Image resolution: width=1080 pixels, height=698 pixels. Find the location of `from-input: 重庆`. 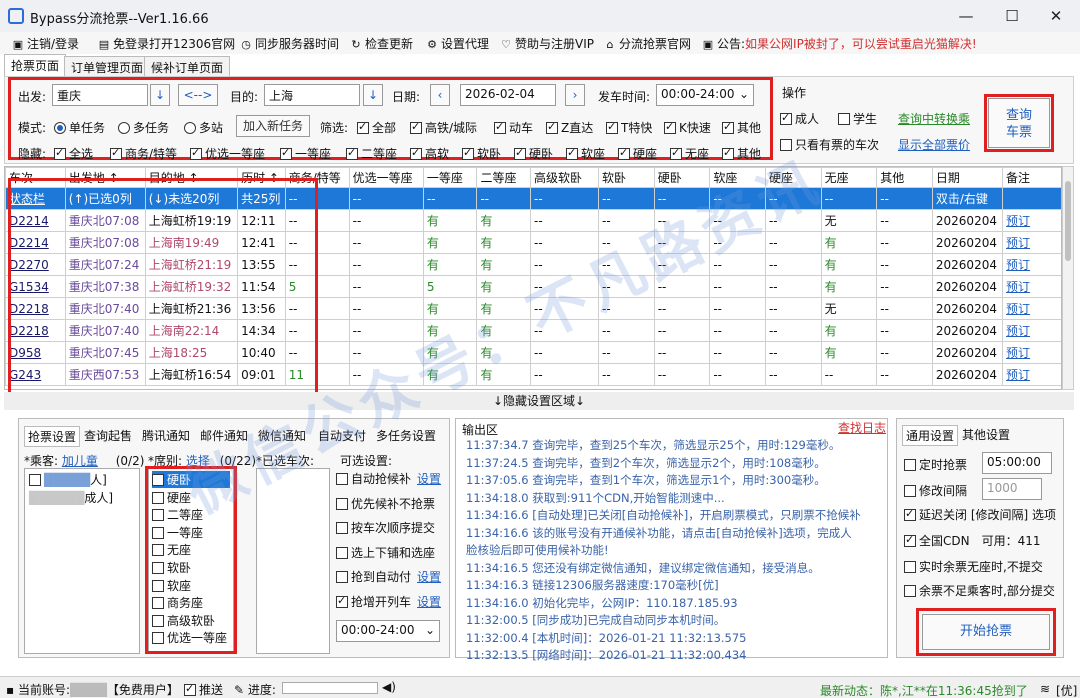

from-input: 重庆 is located at coordinates (100, 95).